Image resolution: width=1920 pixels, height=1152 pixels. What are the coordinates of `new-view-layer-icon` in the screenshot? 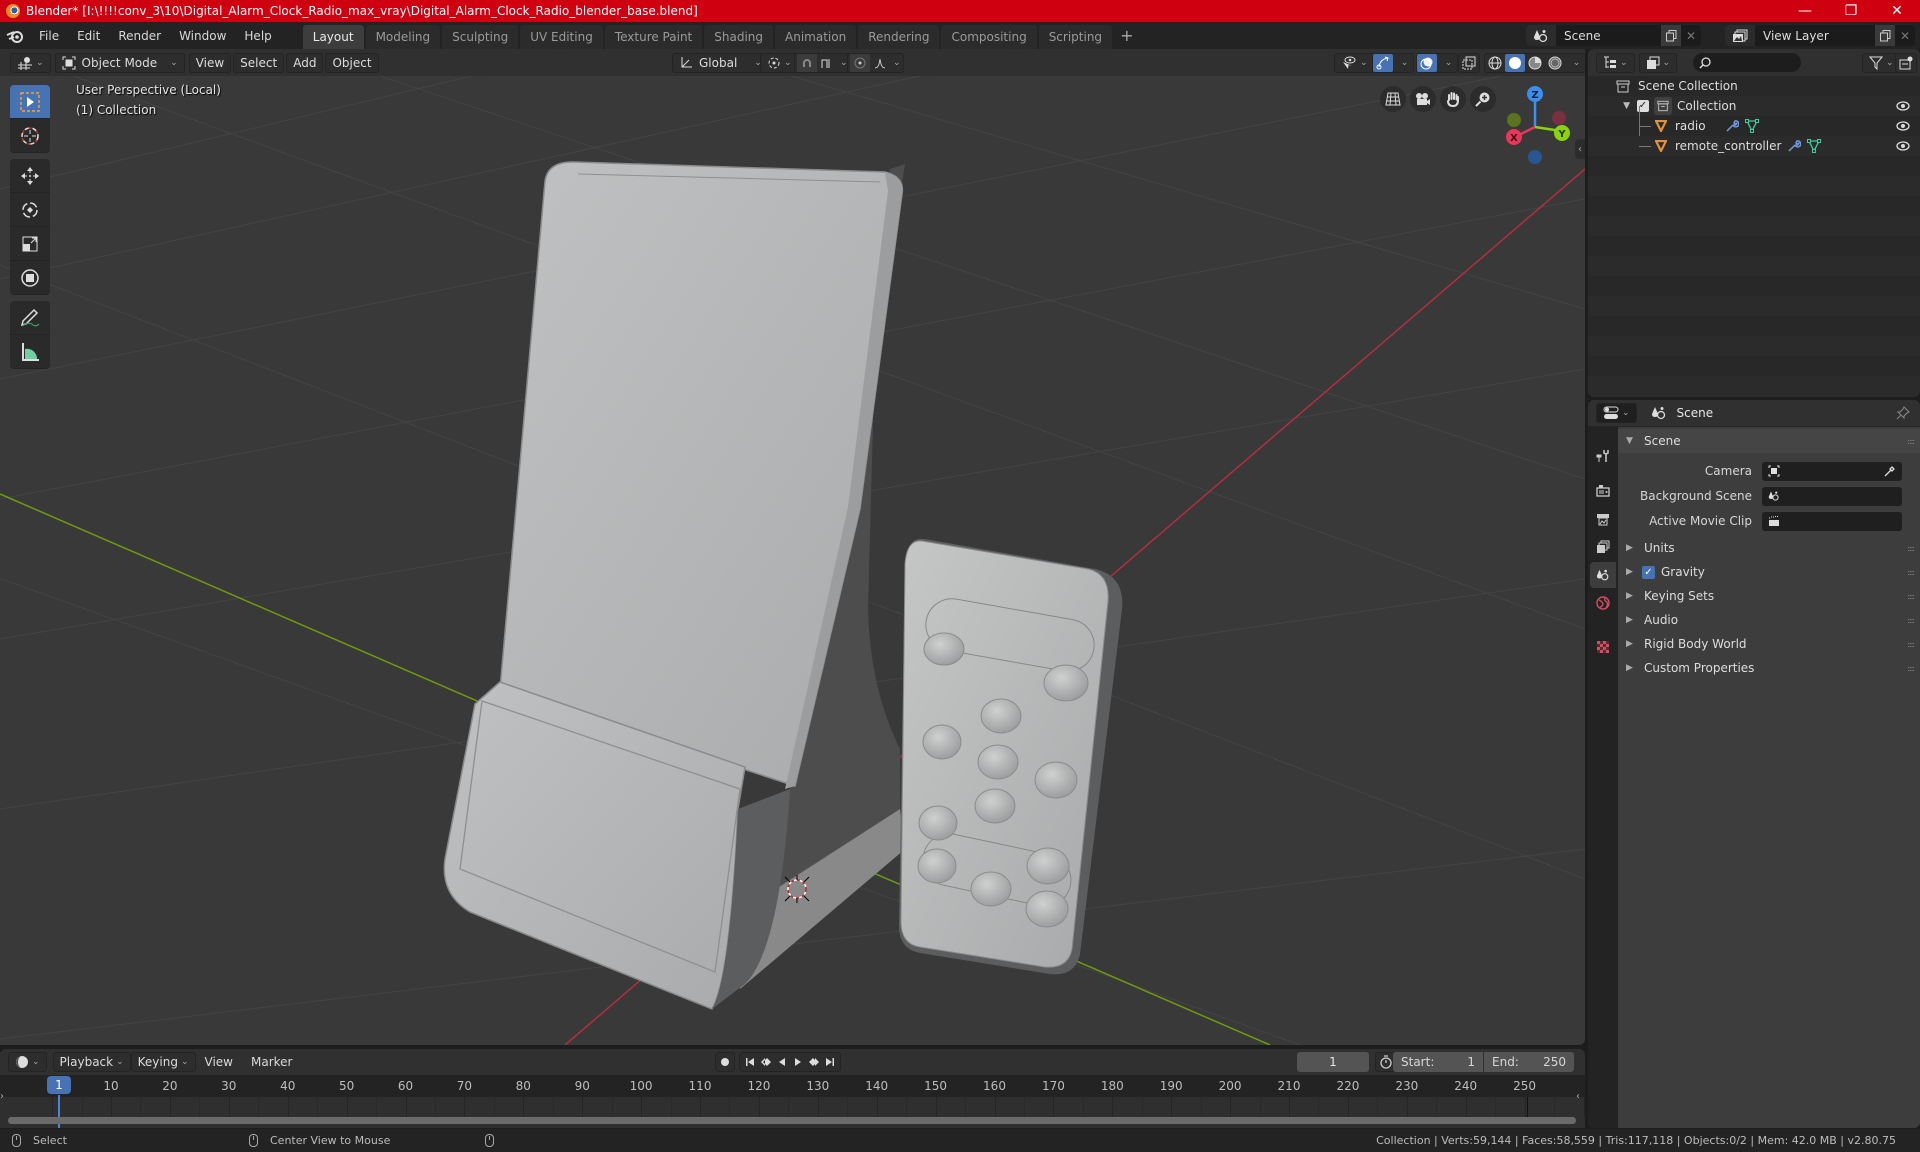 It's located at (1885, 35).